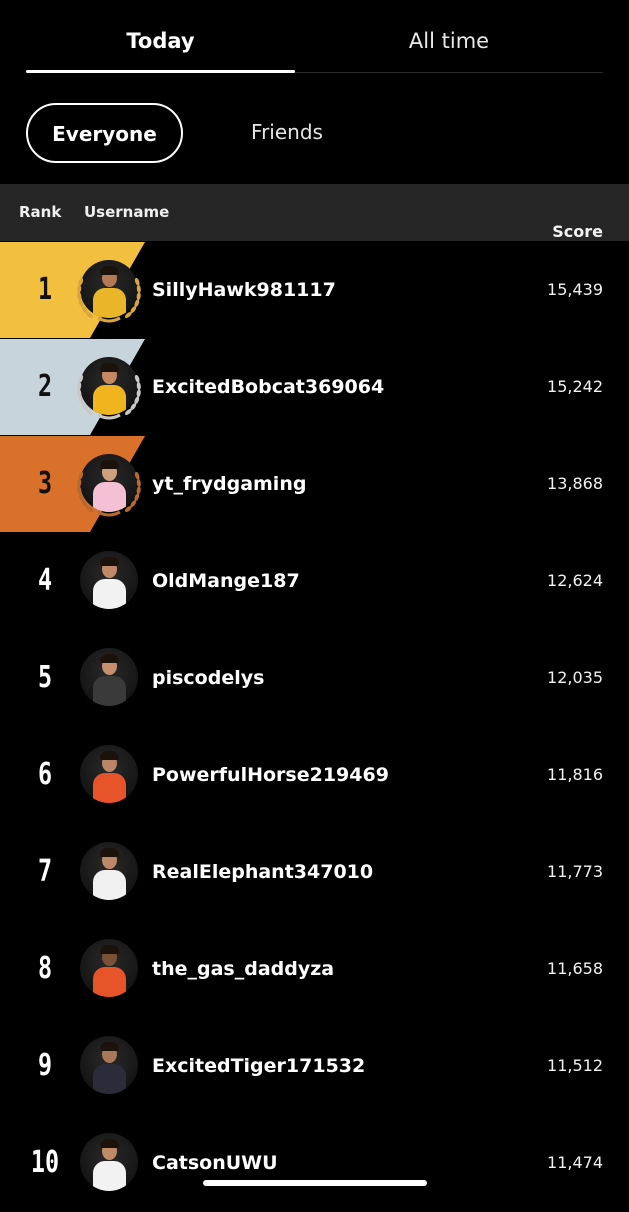  Describe the element at coordinates (45, 677) in the screenshot. I see `rank-number: 5` at that location.